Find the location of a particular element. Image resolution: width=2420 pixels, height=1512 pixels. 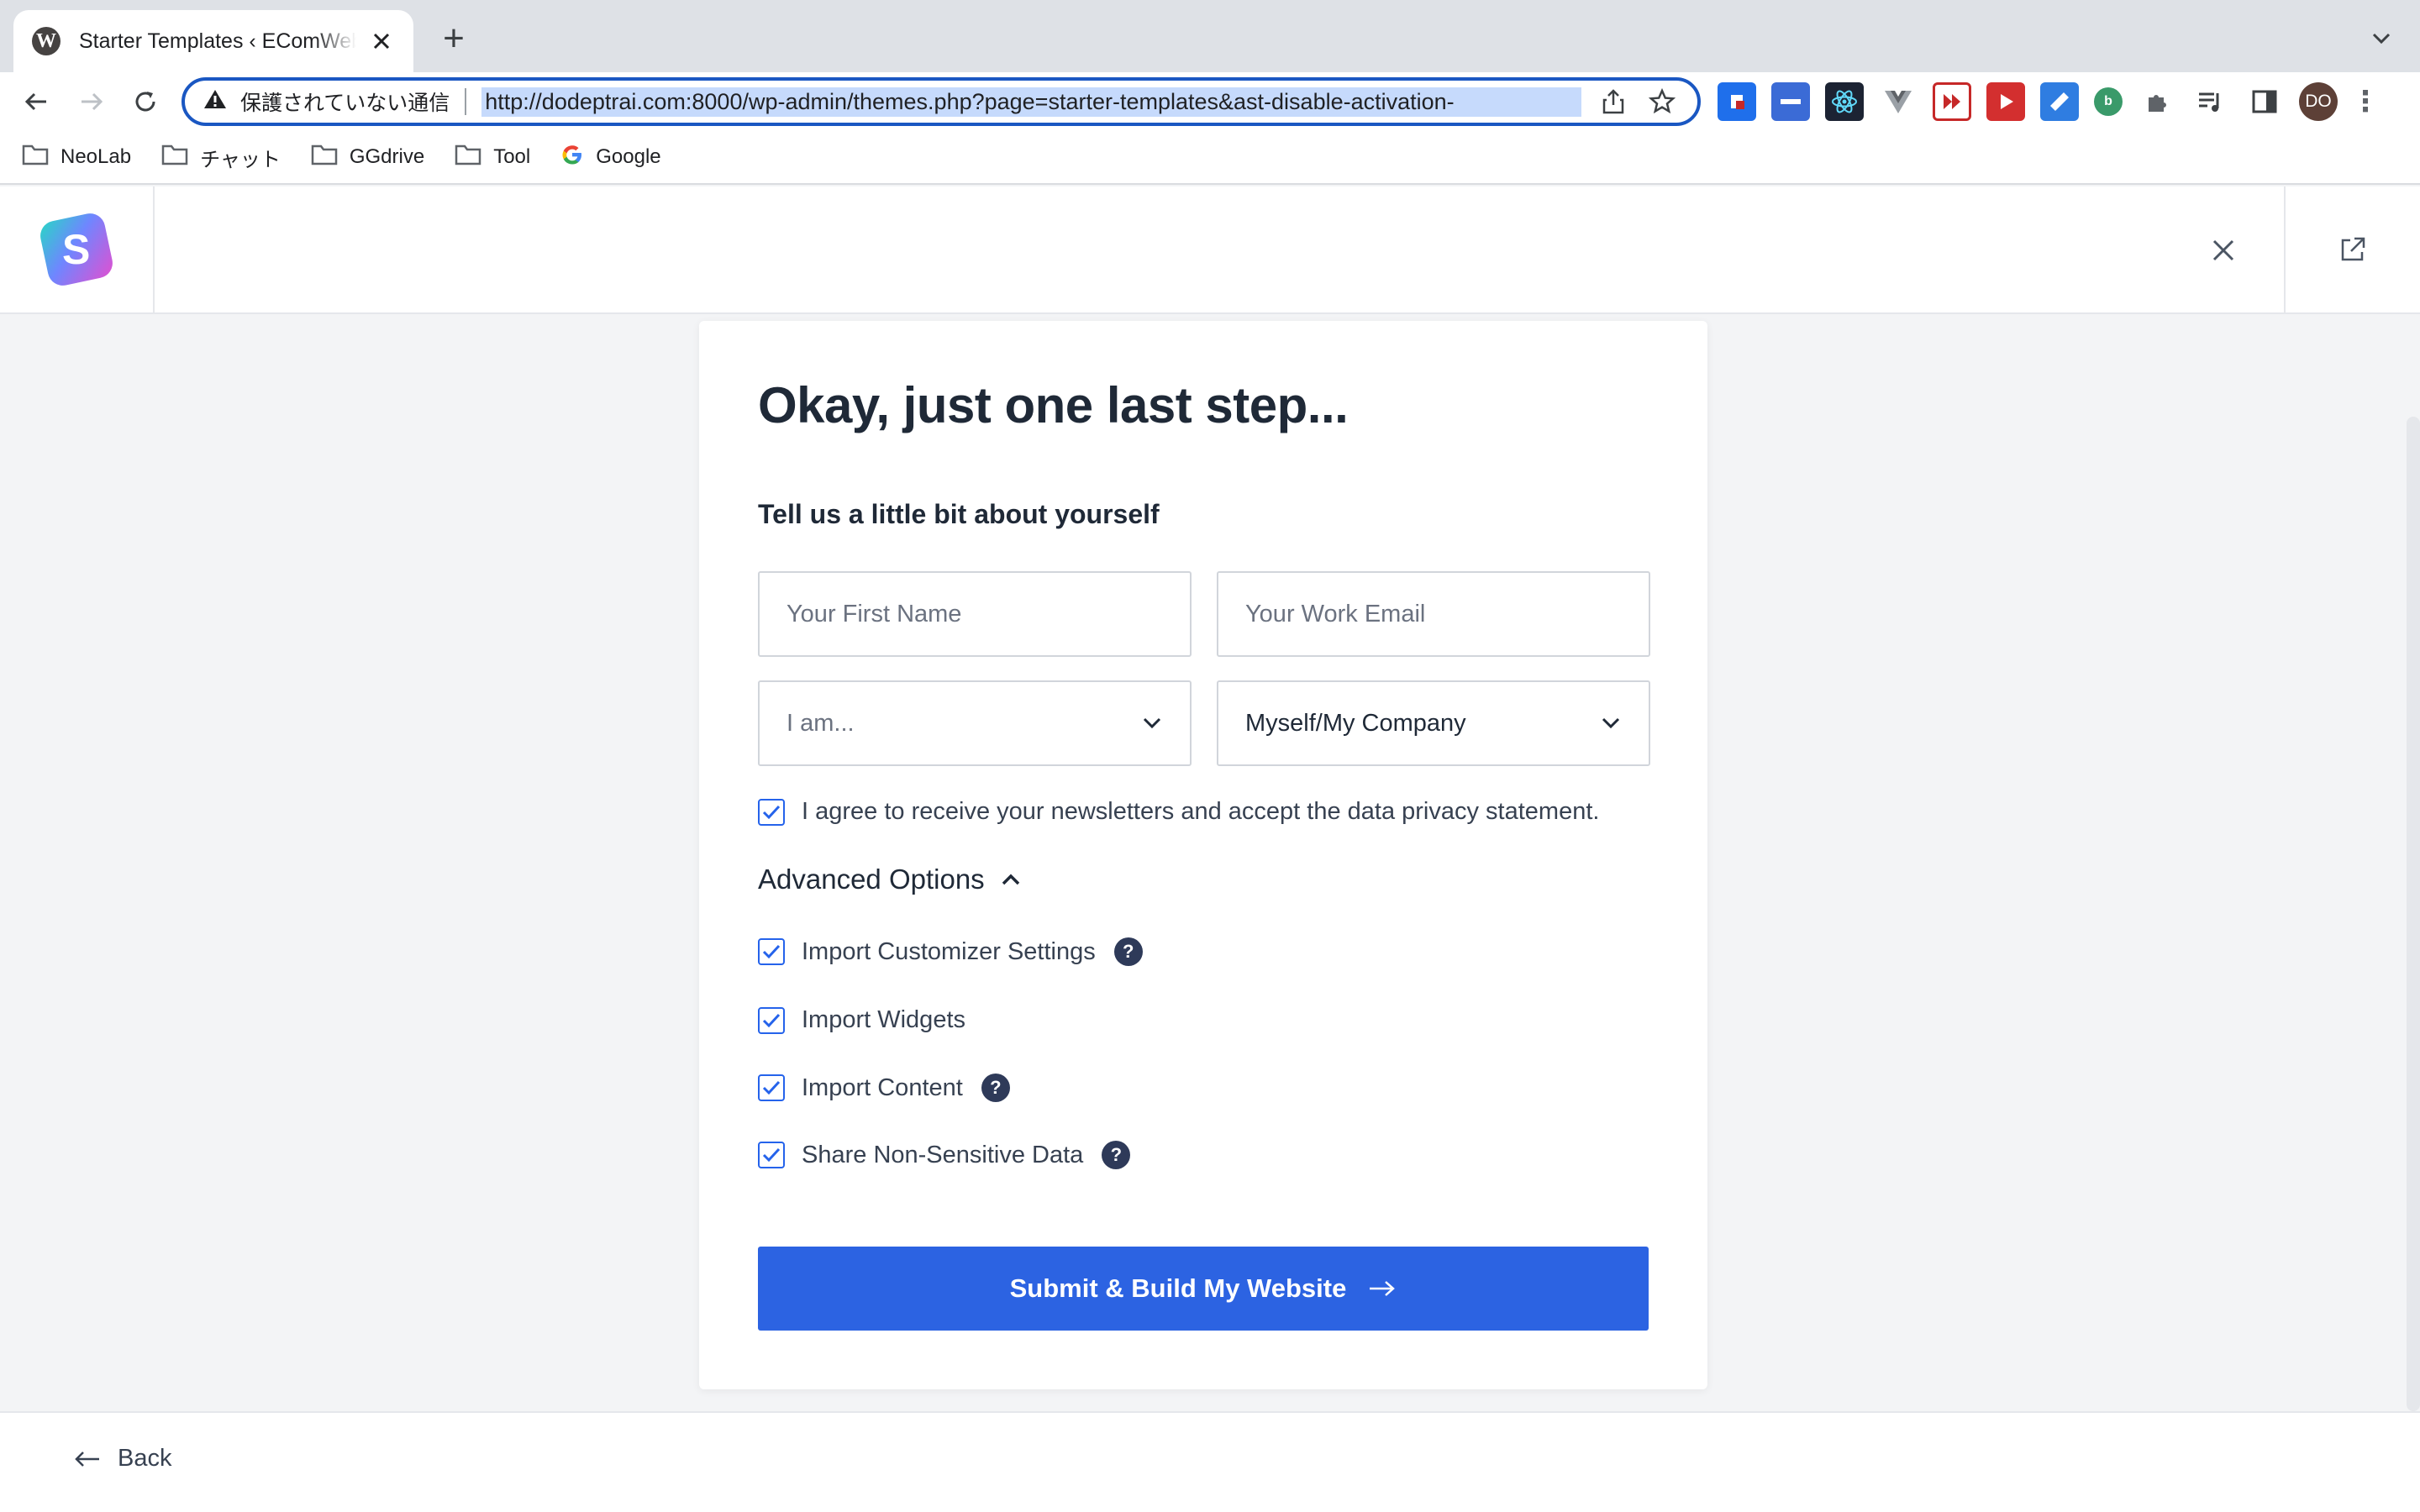

option-import-content: Import Content ? is located at coordinates (884, 1088).